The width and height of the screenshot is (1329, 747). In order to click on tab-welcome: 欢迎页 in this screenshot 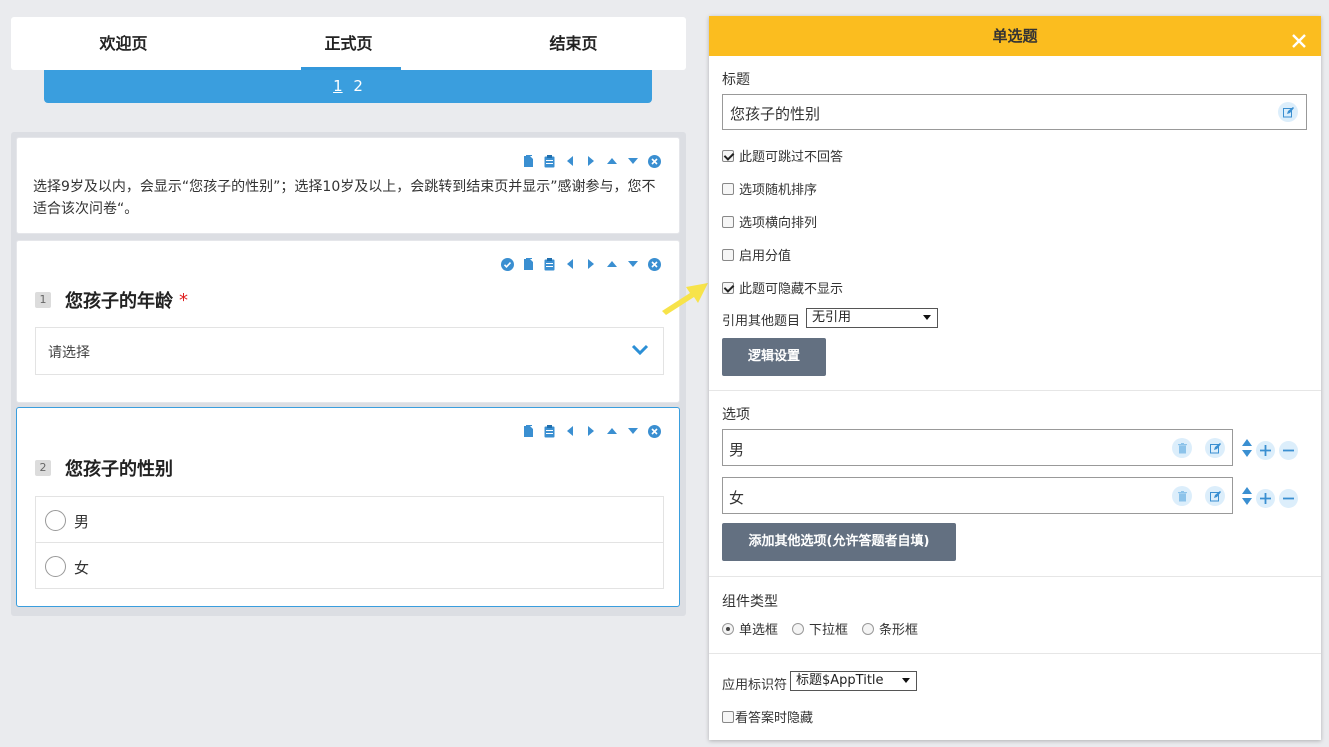, I will do `click(123, 43)`.